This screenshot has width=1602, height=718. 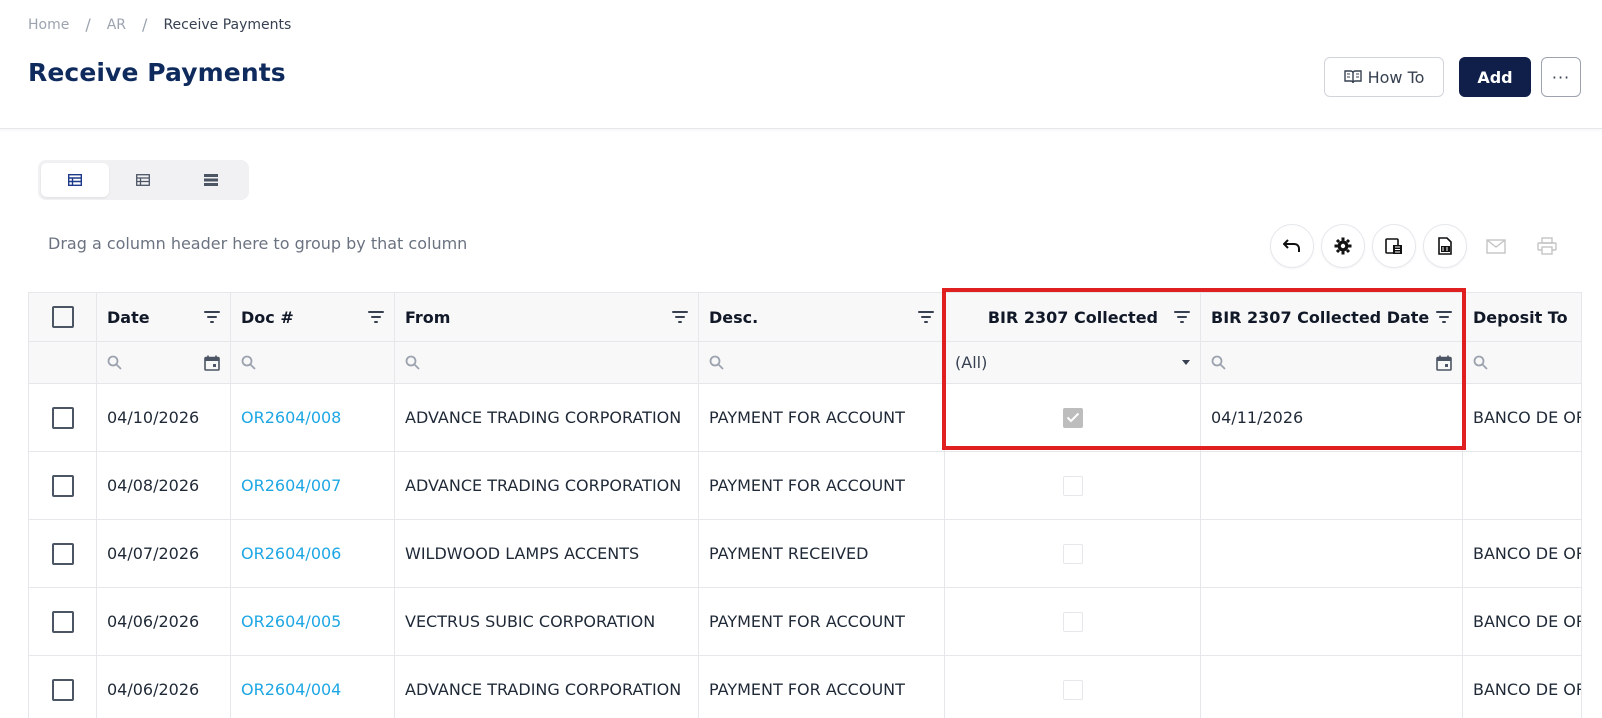 What do you see at coordinates (547, 362) in the screenshot?
I see `from-filter-input` at bounding box center [547, 362].